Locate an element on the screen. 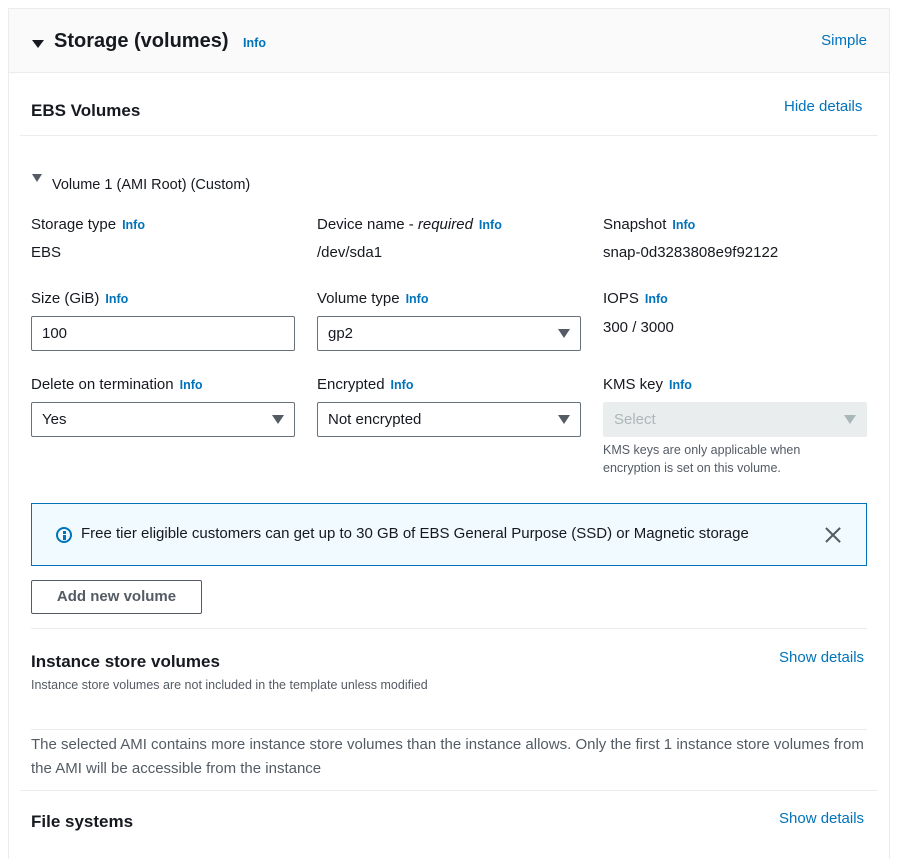 This screenshot has height=859, width=905. volume-title: Volume 1 (AMI Root) (Custom) is located at coordinates (151, 185).